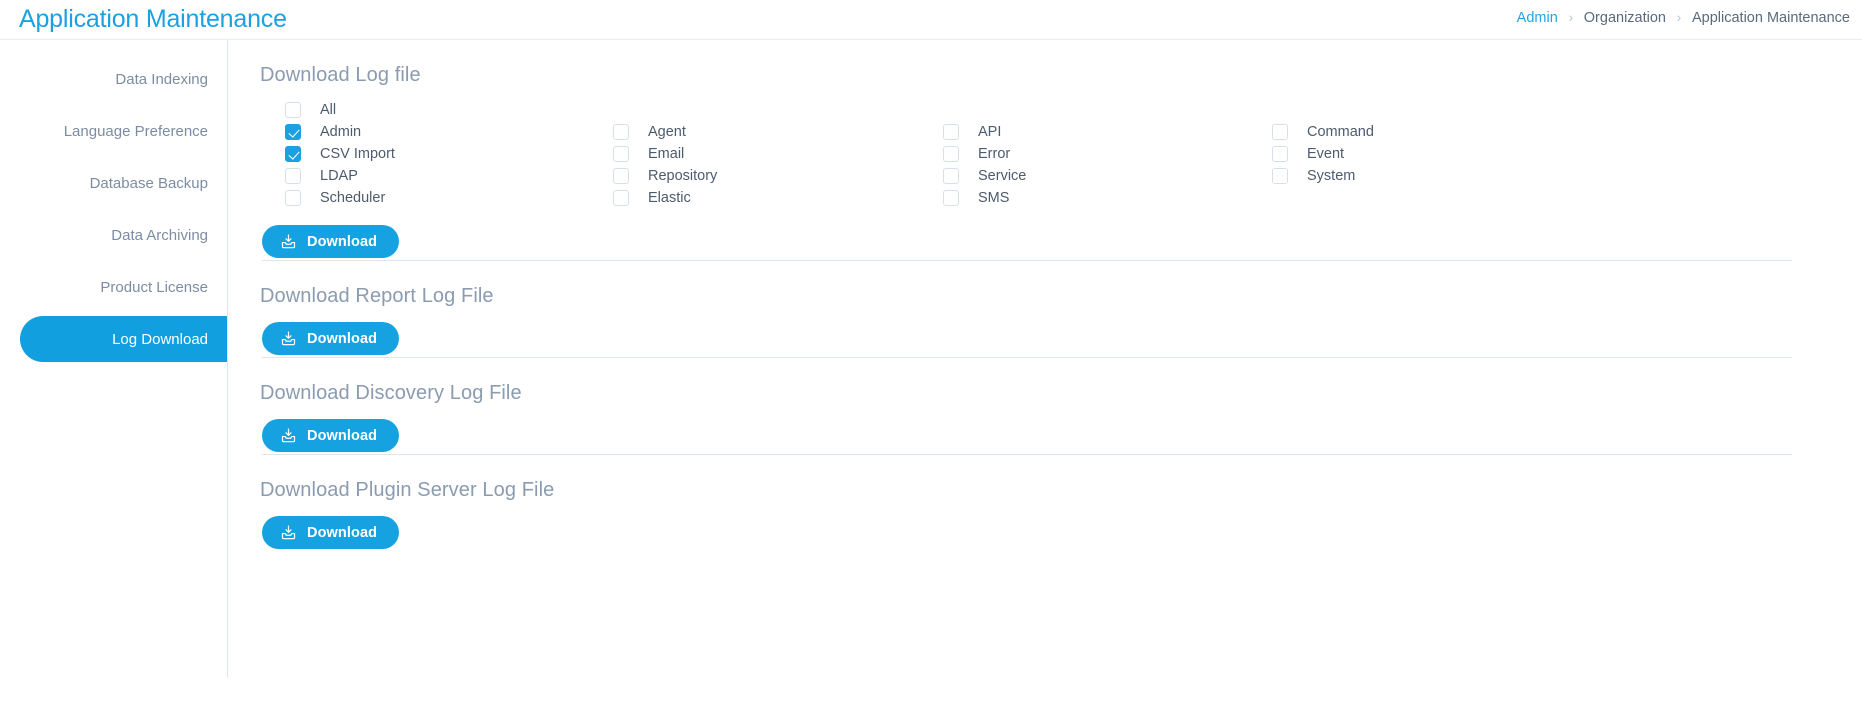 The width and height of the screenshot is (1862, 715). I want to click on checkbox-row-ldap: LDAP, so click(340, 176).